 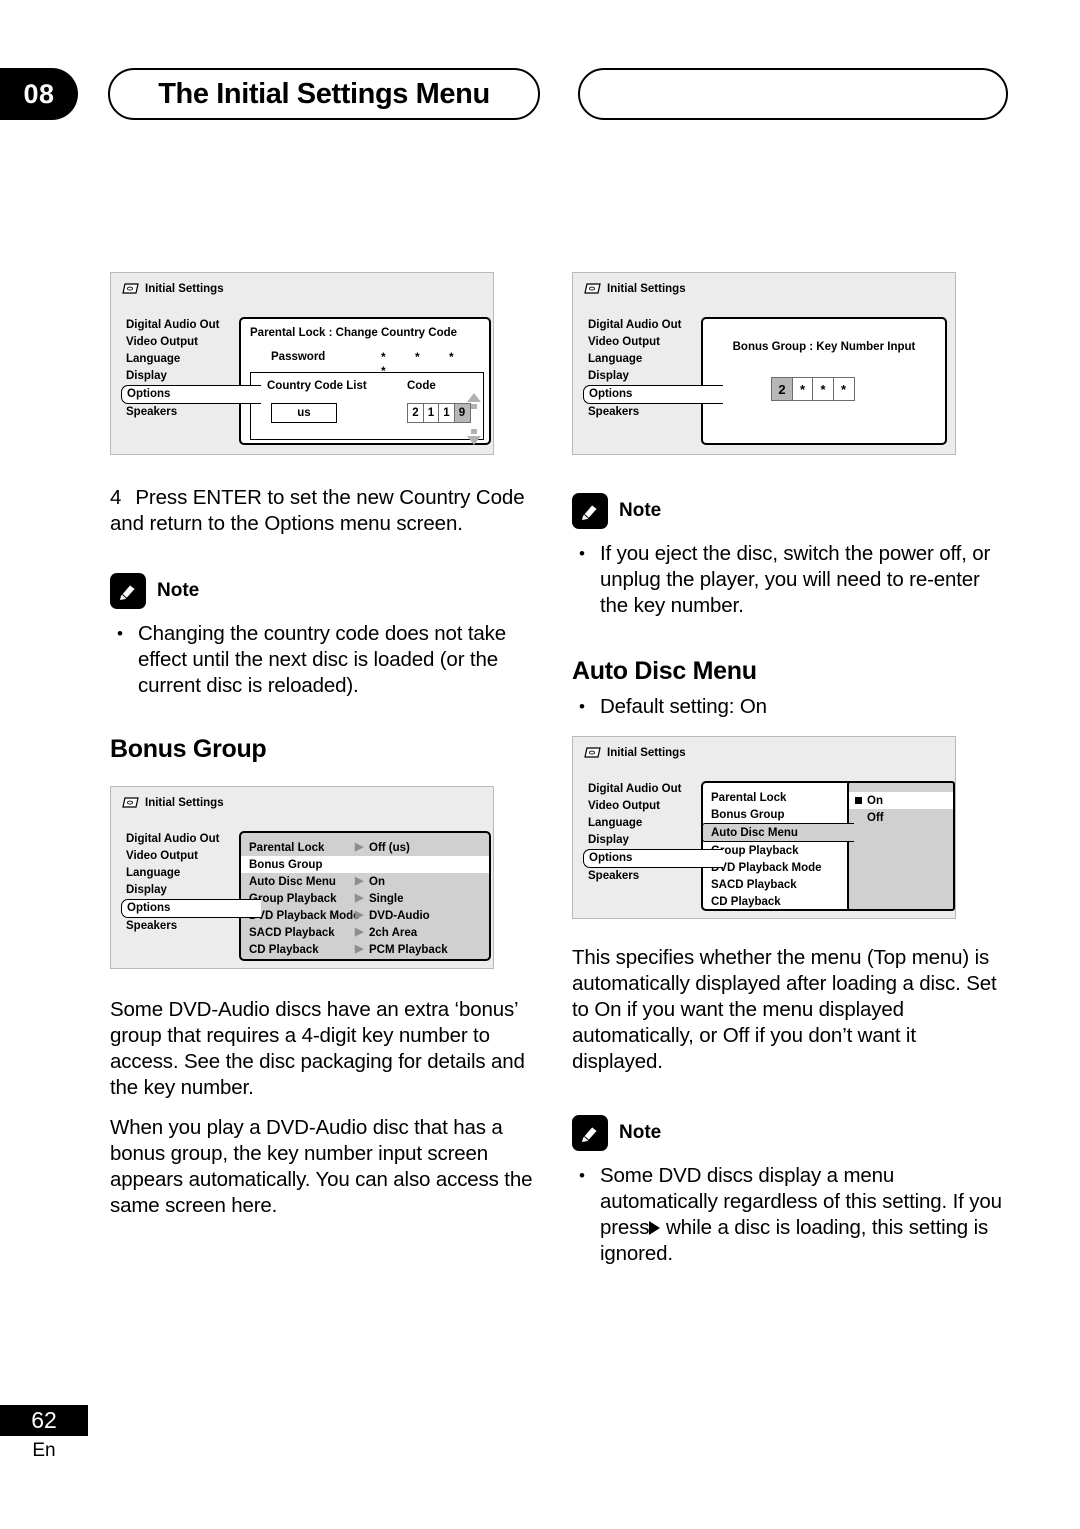 I want to click on key-digit-3: *, so click(x=843, y=389).